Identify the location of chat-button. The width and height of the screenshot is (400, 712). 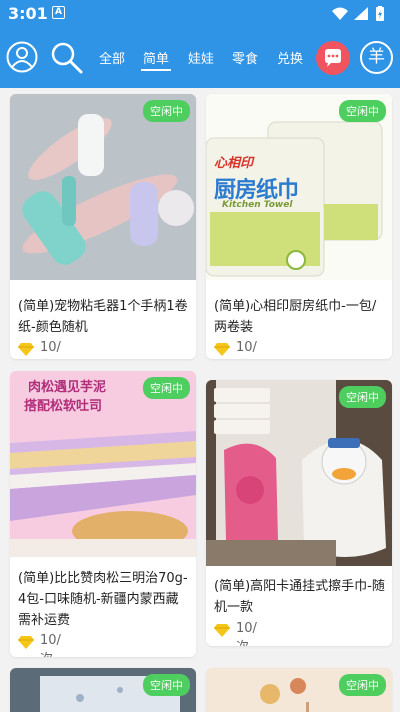
(333, 58).